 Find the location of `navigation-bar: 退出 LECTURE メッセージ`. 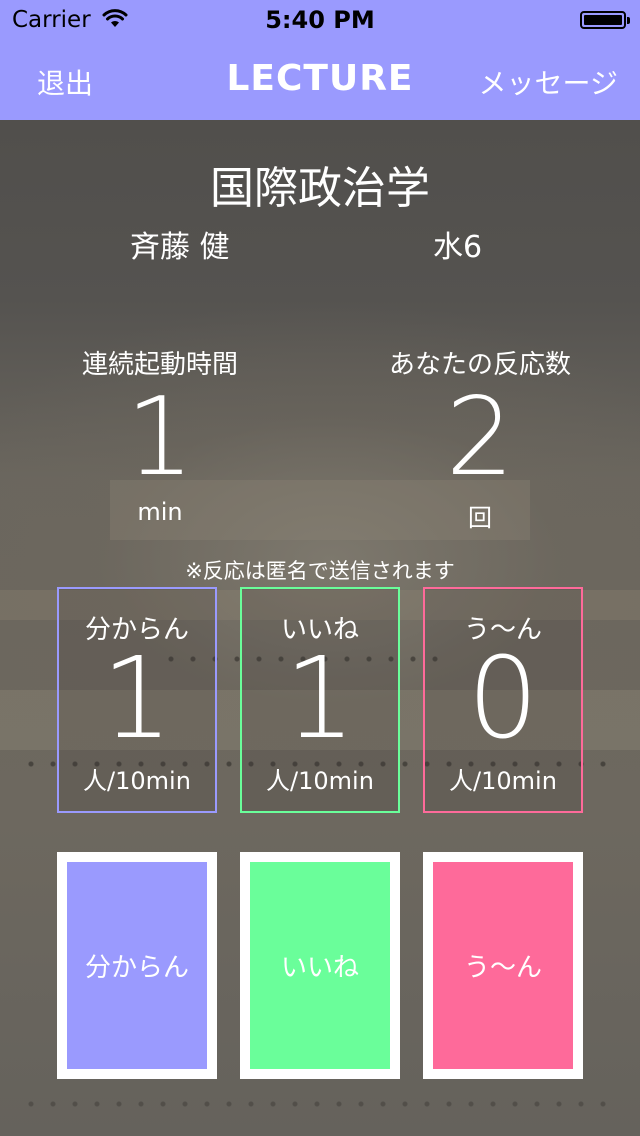

navigation-bar: 退出 LECTURE メッセージ is located at coordinates (320, 80).